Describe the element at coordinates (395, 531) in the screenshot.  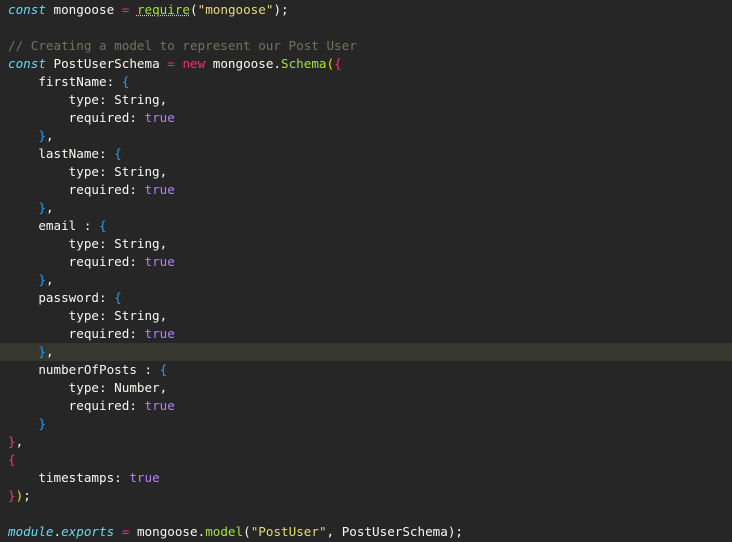
I see `code-token: , PostUserSchema);` at that location.